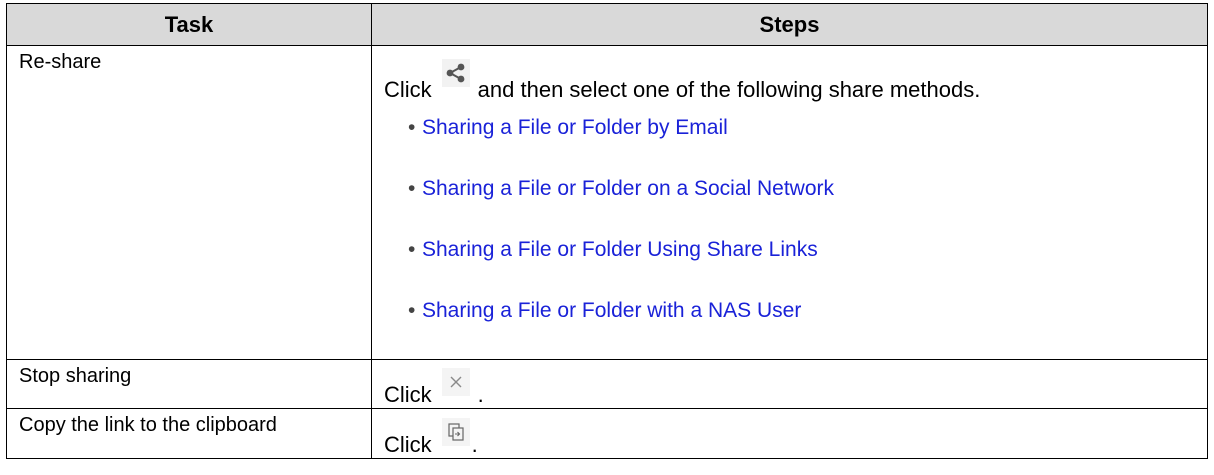 Image resolution: width=1214 pixels, height=475 pixels. I want to click on task-cell: Copy the link to the clipboard, so click(189, 433).